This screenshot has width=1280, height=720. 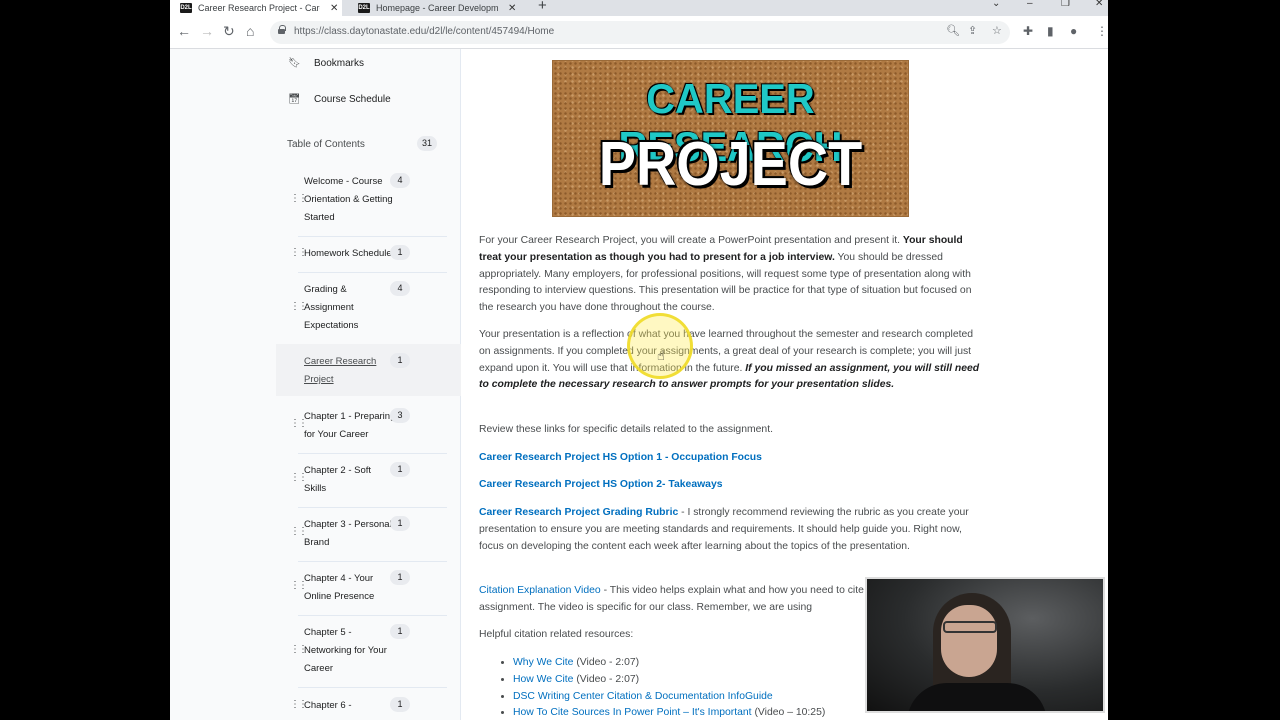 I want to click on toc-title: Table of Contents, so click(x=326, y=144).